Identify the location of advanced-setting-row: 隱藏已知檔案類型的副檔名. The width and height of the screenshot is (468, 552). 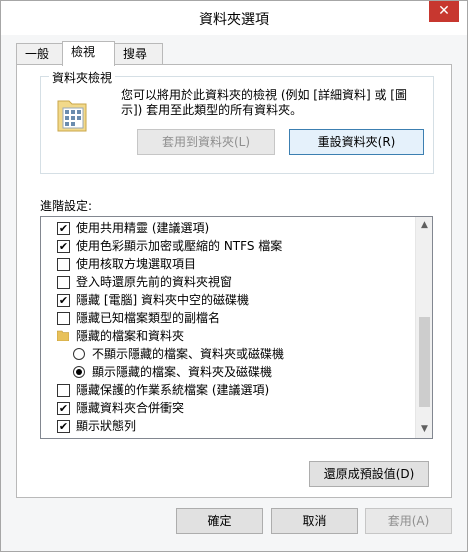
(226, 318).